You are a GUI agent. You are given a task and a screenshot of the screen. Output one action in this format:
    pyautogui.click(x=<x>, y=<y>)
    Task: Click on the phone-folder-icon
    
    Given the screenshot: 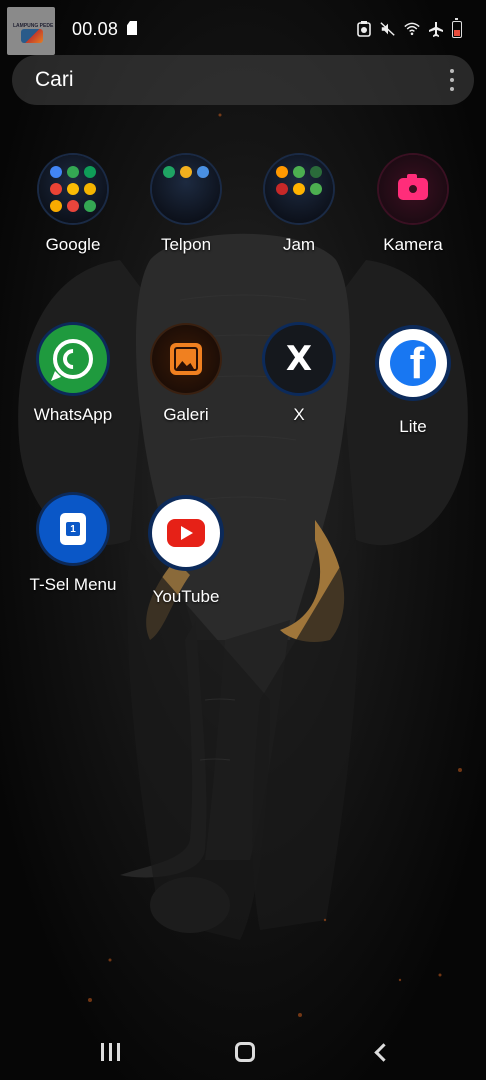 What is the action you would take?
    pyautogui.click(x=186, y=189)
    